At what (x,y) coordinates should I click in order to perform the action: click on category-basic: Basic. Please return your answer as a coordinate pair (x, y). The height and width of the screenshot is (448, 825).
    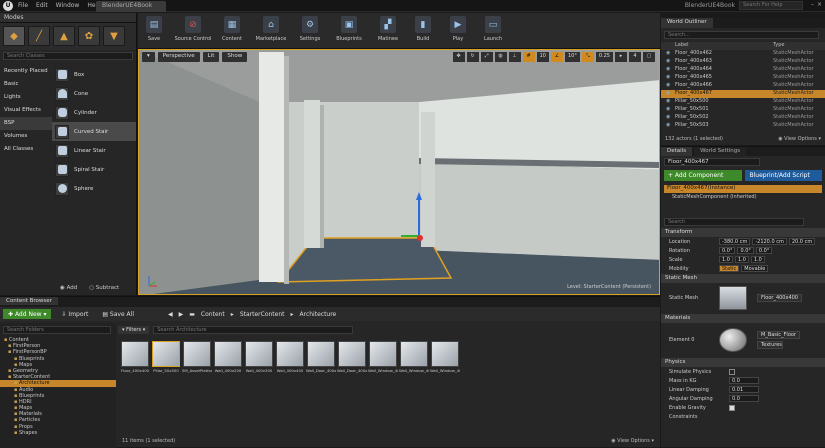
    Looking at the image, I should click on (26, 84).